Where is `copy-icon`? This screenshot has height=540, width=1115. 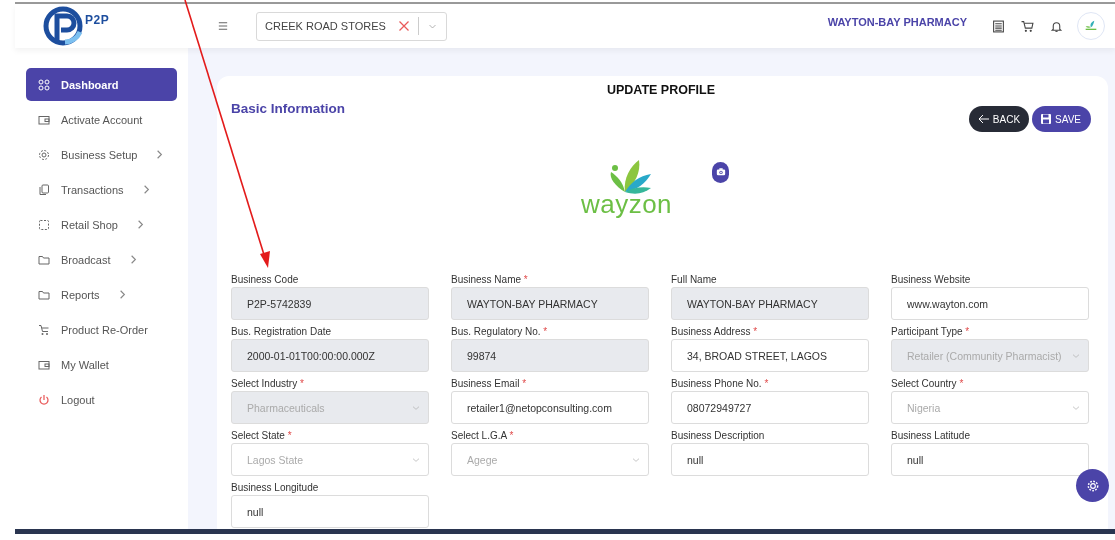
copy-icon is located at coordinates (44, 189).